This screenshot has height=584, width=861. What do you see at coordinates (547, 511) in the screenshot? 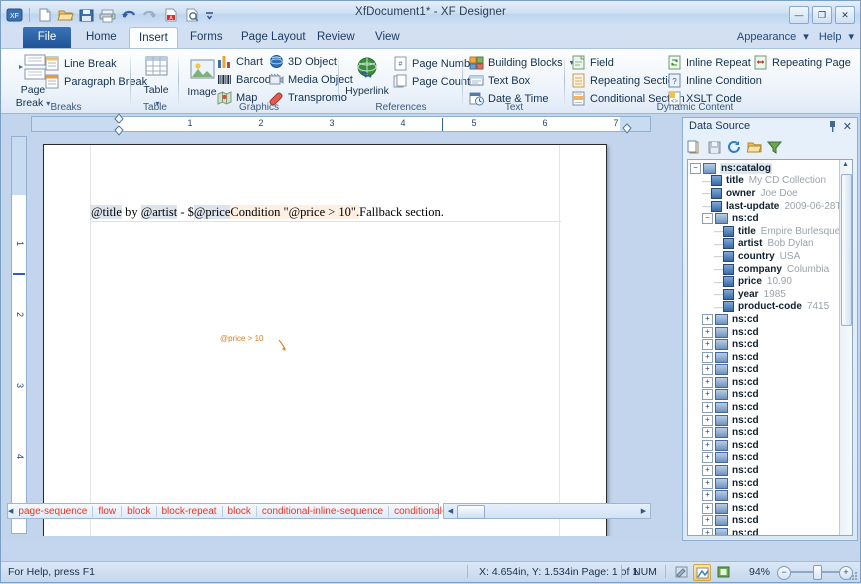
I see `canvas-horizontal-scrollbar: ◀ ▶` at bounding box center [547, 511].